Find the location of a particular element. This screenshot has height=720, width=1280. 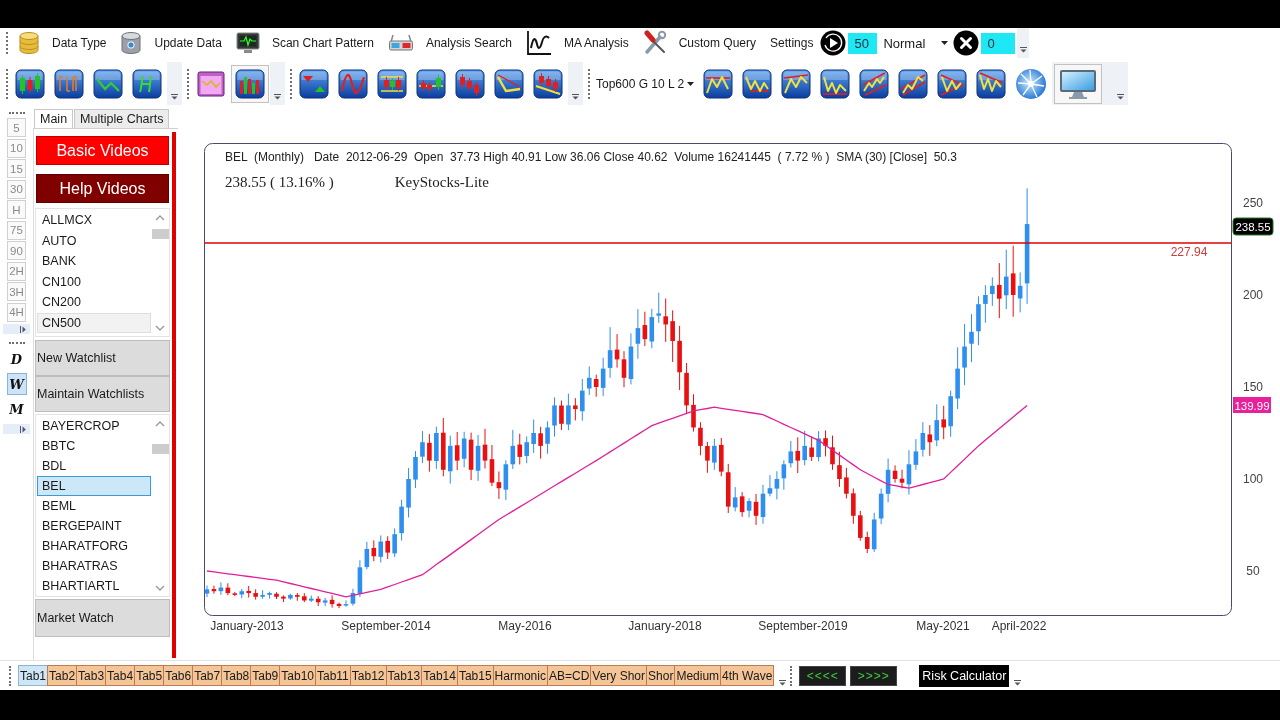

period-button: W is located at coordinates (16, 384).